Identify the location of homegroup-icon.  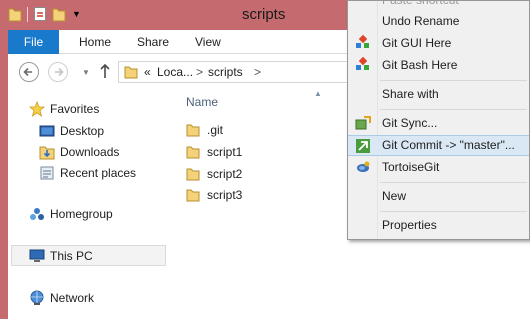
(37, 214).